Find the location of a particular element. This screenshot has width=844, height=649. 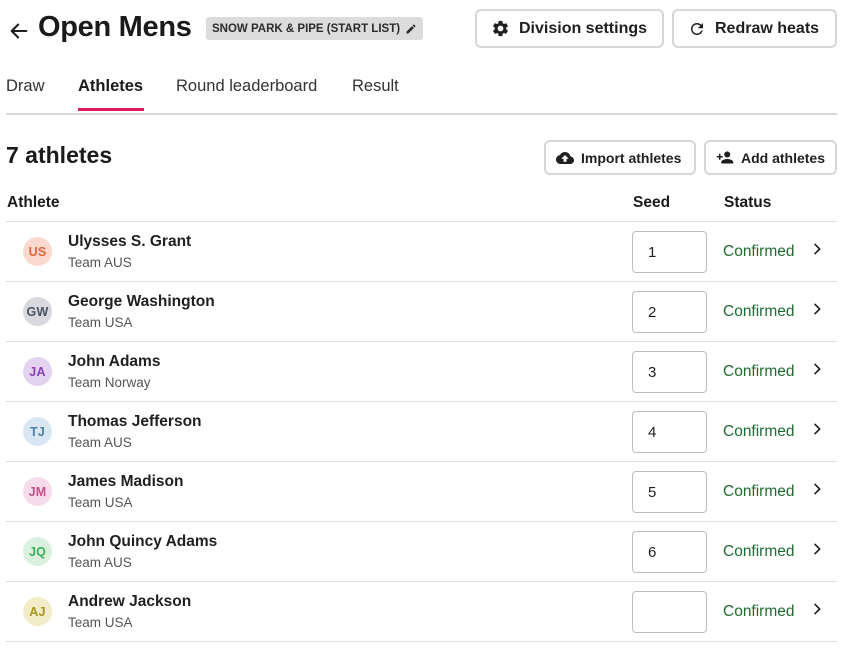

athlete-name: George Washington is located at coordinates (141, 301).